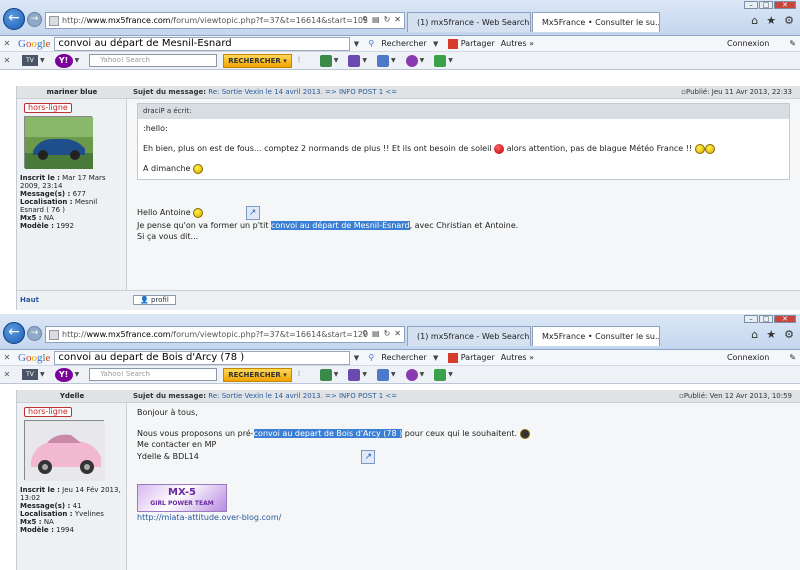  Describe the element at coordinates (72, 396) in the screenshot. I see `post-author: Ydelle` at that location.